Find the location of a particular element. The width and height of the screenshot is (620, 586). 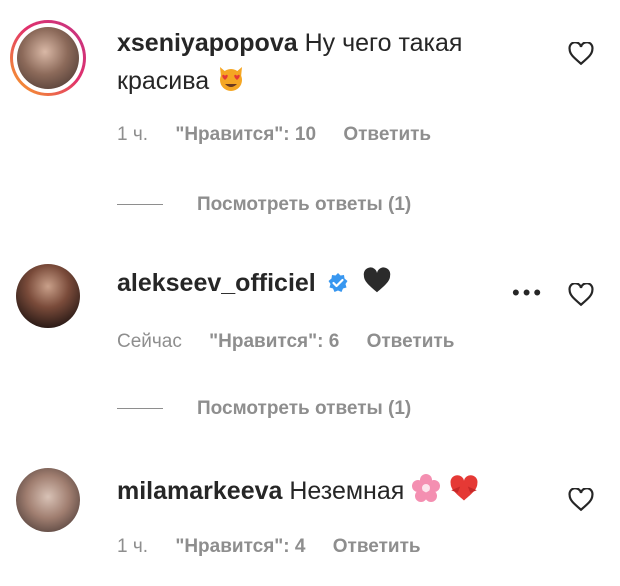

comment-text: красива is located at coordinates (163, 81).